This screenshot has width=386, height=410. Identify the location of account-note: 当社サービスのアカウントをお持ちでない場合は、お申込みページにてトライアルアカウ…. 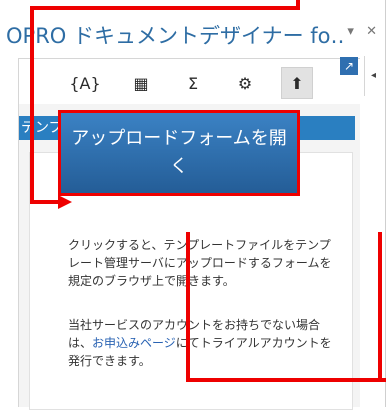
(203, 343).